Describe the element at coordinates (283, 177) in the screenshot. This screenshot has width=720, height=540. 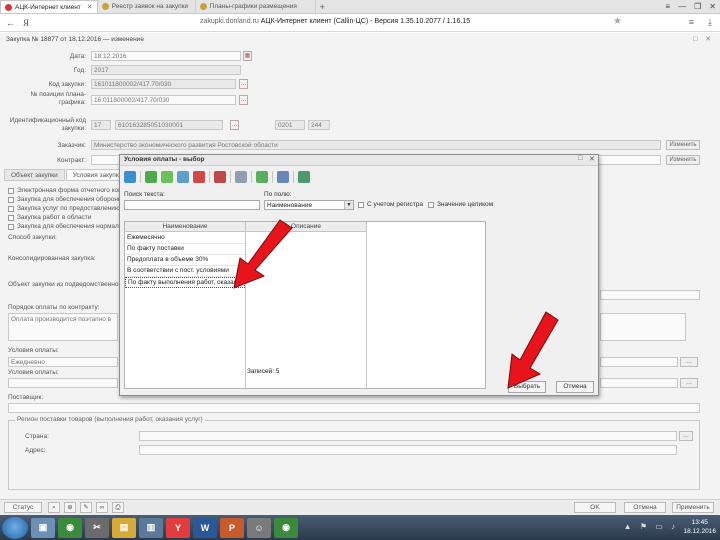
I see `settings-icon` at that location.